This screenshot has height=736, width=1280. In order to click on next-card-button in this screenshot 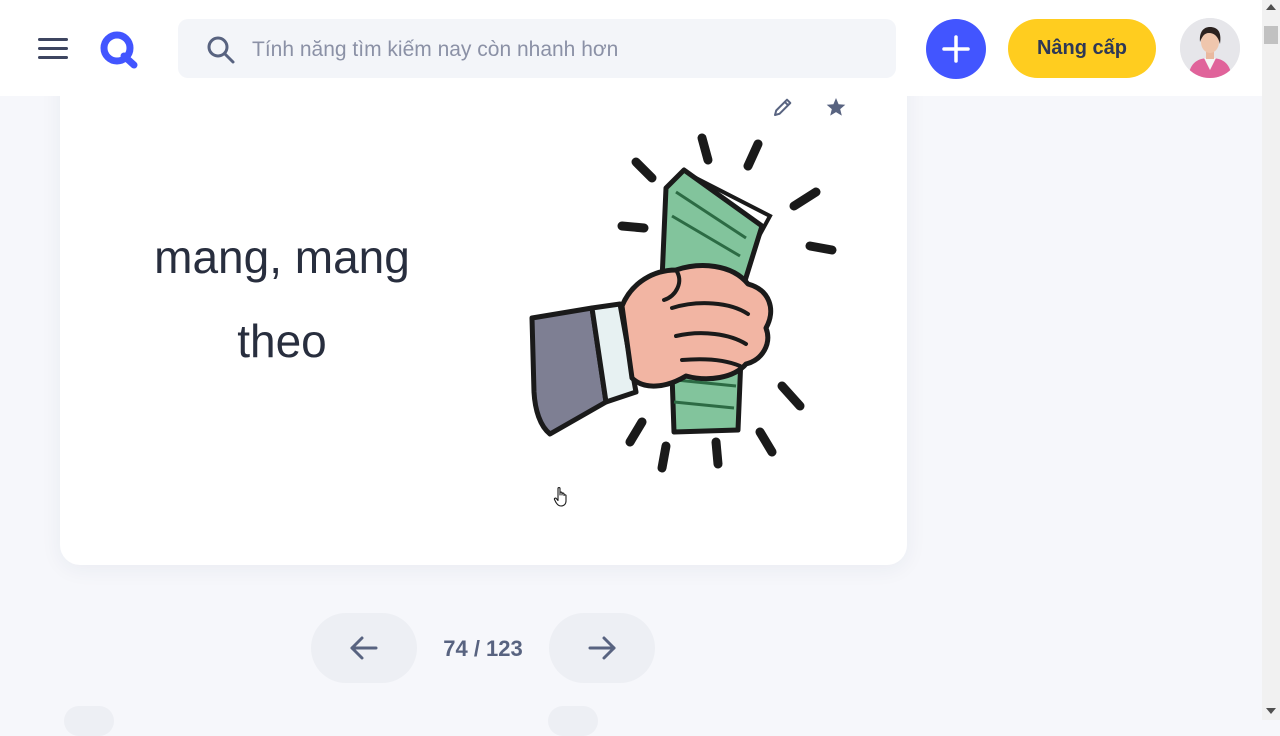, I will do `click(602, 648)`.